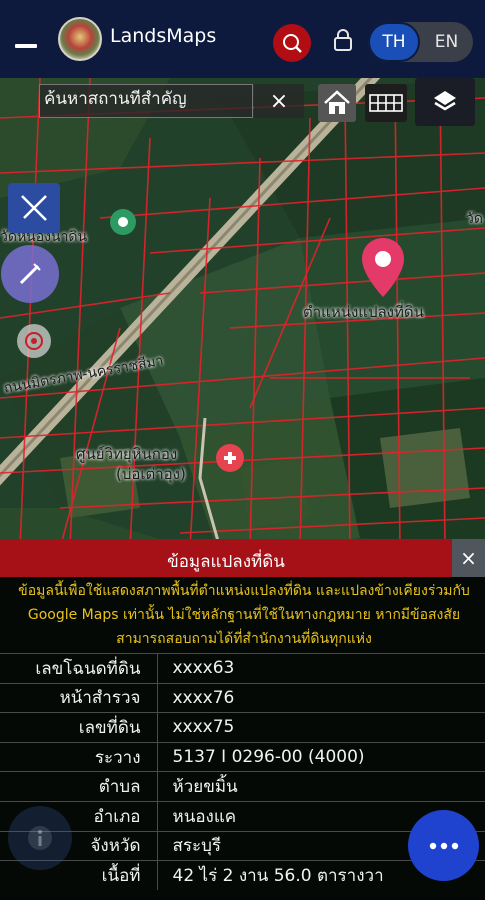 The image size is (485, 900). I want to click on top-header: LandsMaps TH EN, so click(242, 39).